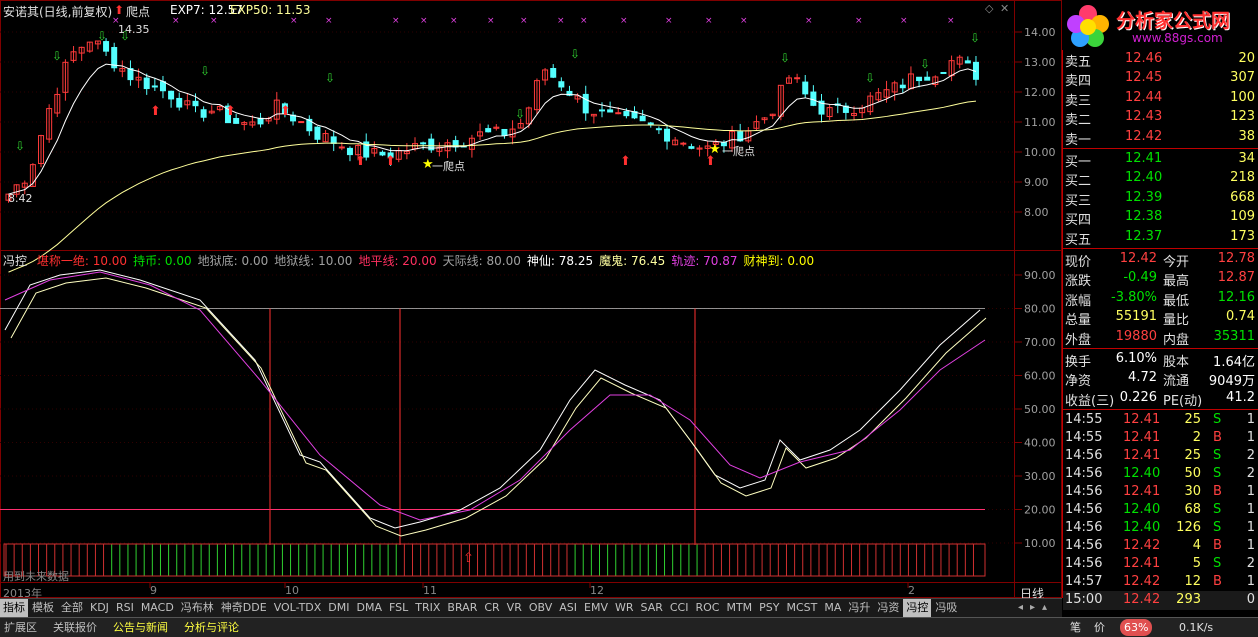  What do you see at coordinates (859, 608) in the screenshot?
I see `indicator-tab: 冯升` at bounding box center [859, 608].